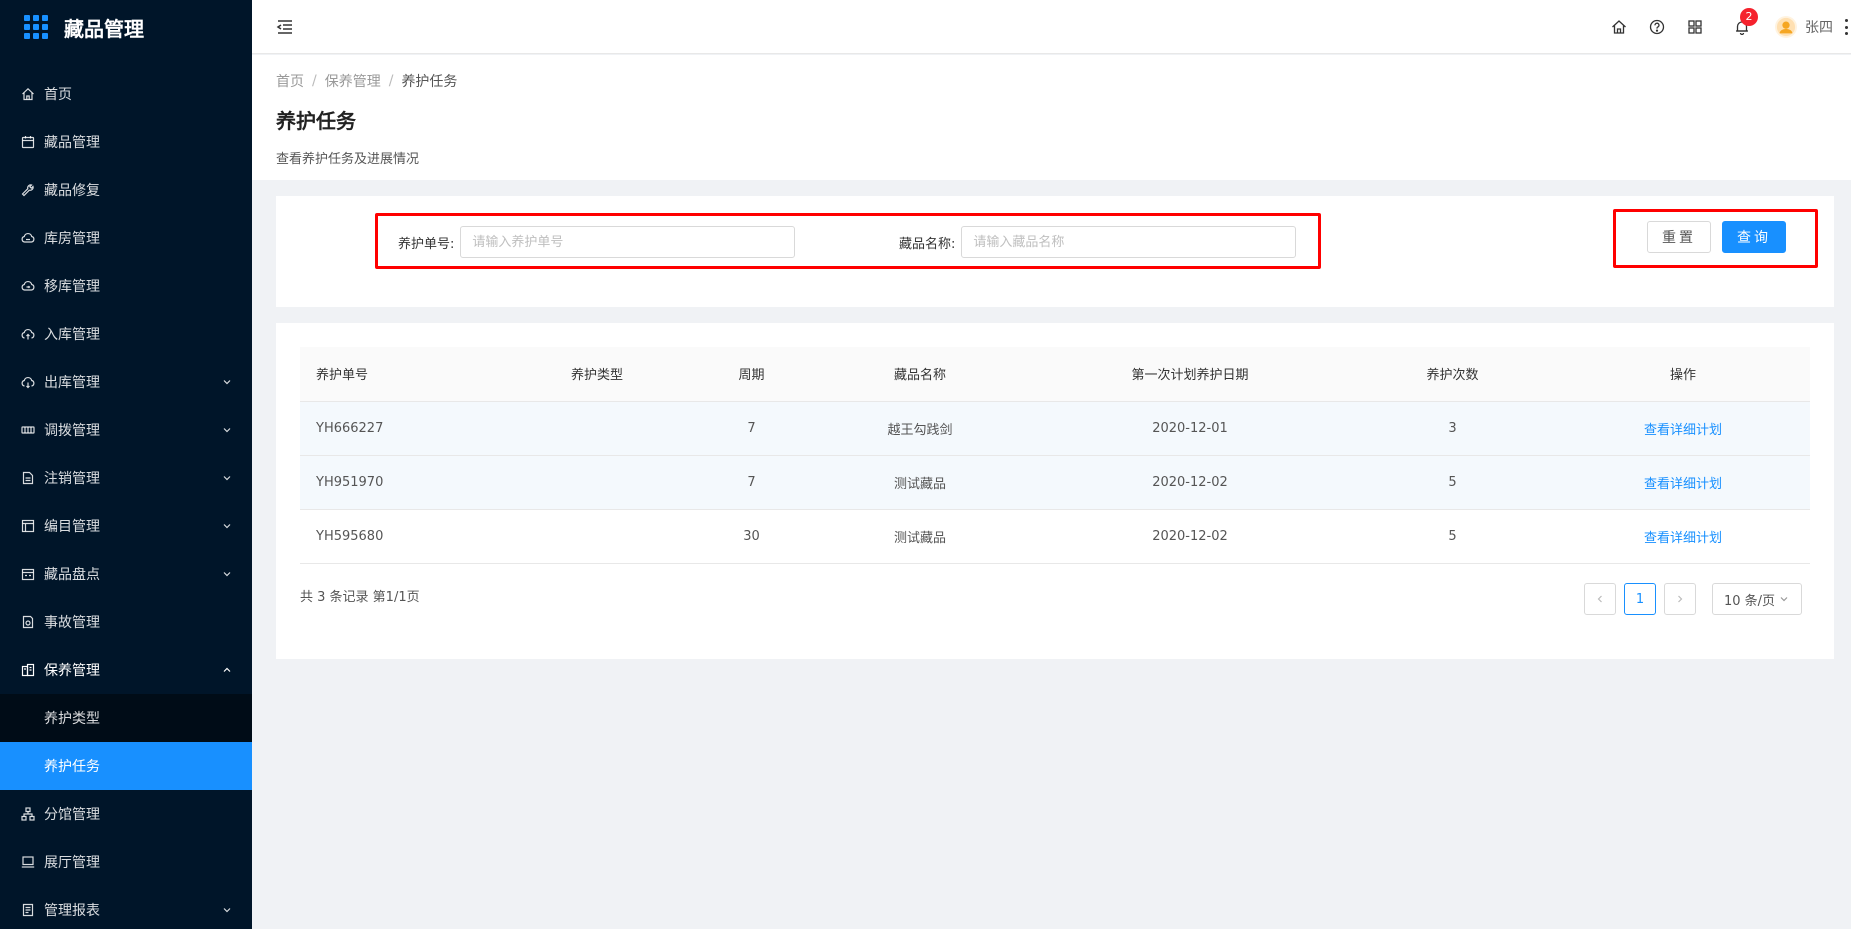 Image resolution: width=1851 pixels, height=929 pixels. Describe the element at coordinates (28, 814) in the screenshot. I see `branch-icon` at that location.